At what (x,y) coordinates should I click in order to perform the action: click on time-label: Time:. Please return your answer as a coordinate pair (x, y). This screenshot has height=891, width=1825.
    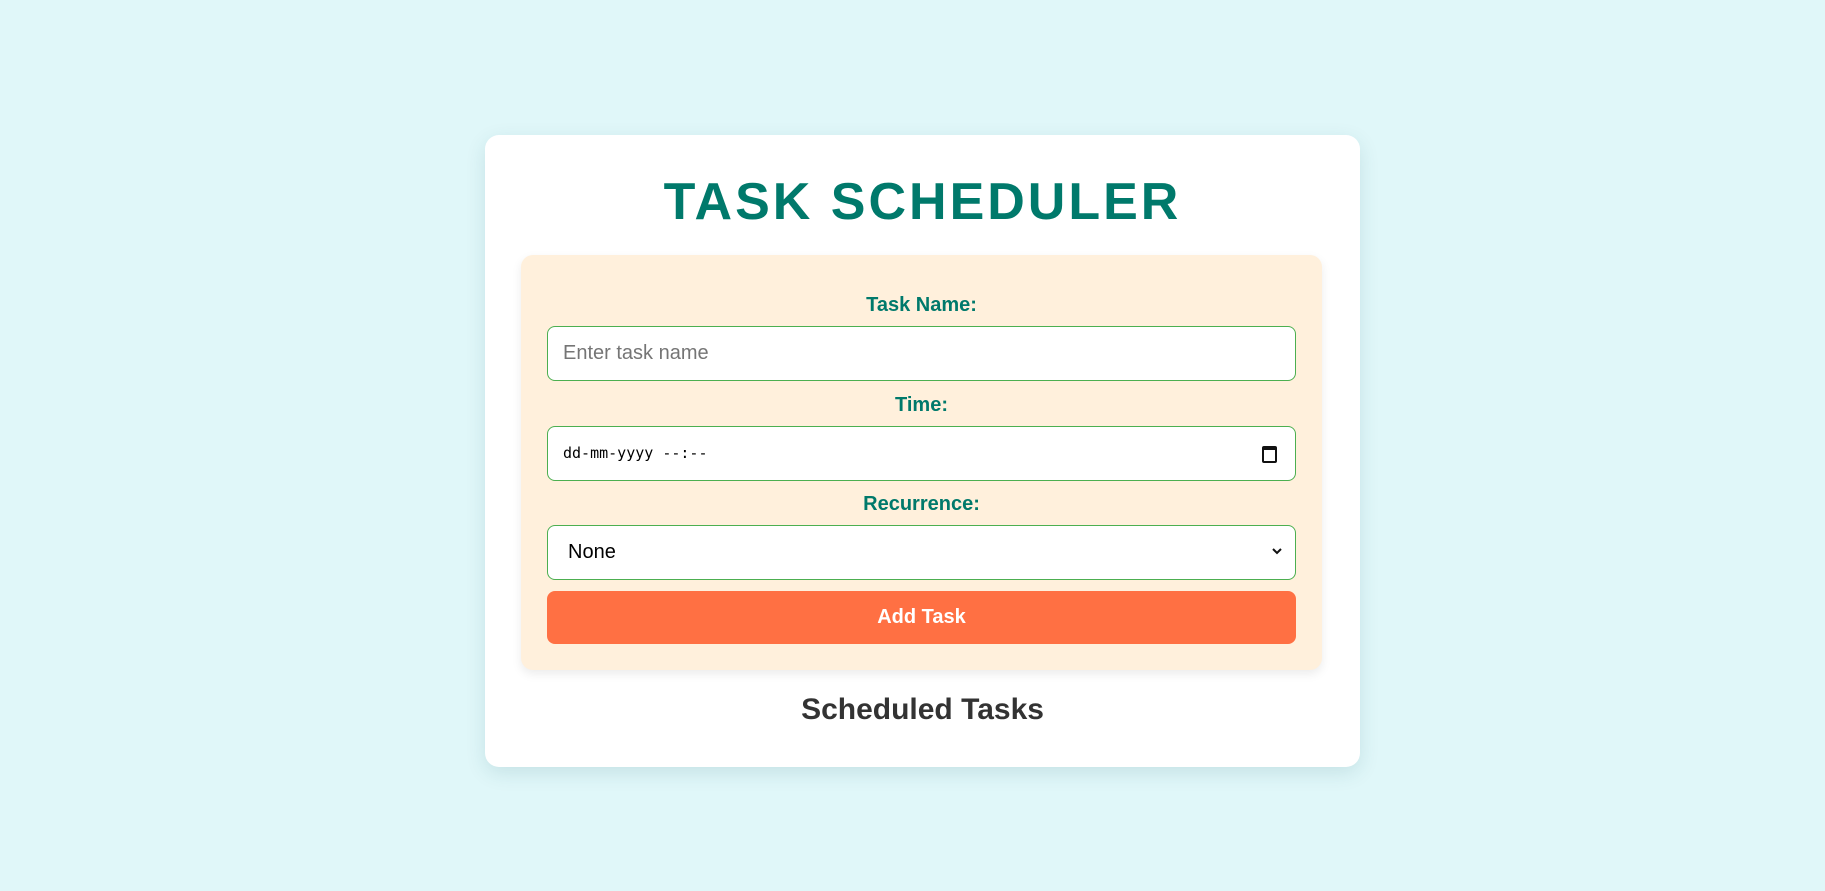
    Looking at the image, I should click on (921, 405).